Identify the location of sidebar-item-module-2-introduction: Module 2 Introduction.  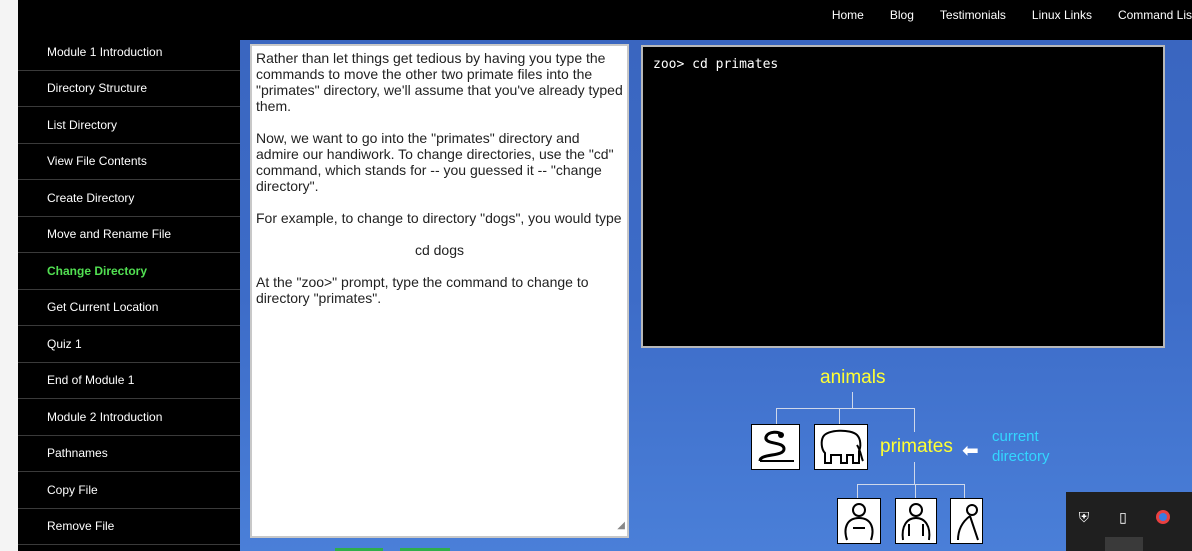
(129, 417).